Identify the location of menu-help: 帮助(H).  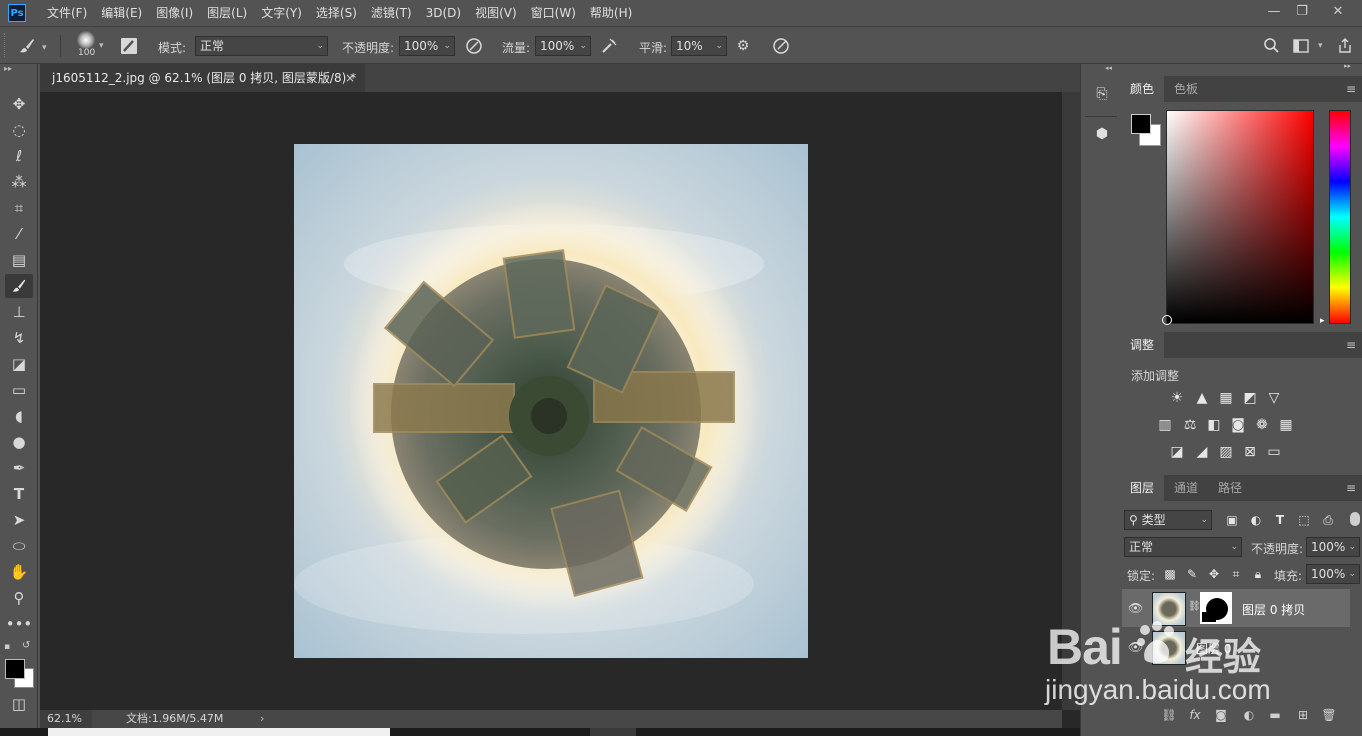
(611, 13).